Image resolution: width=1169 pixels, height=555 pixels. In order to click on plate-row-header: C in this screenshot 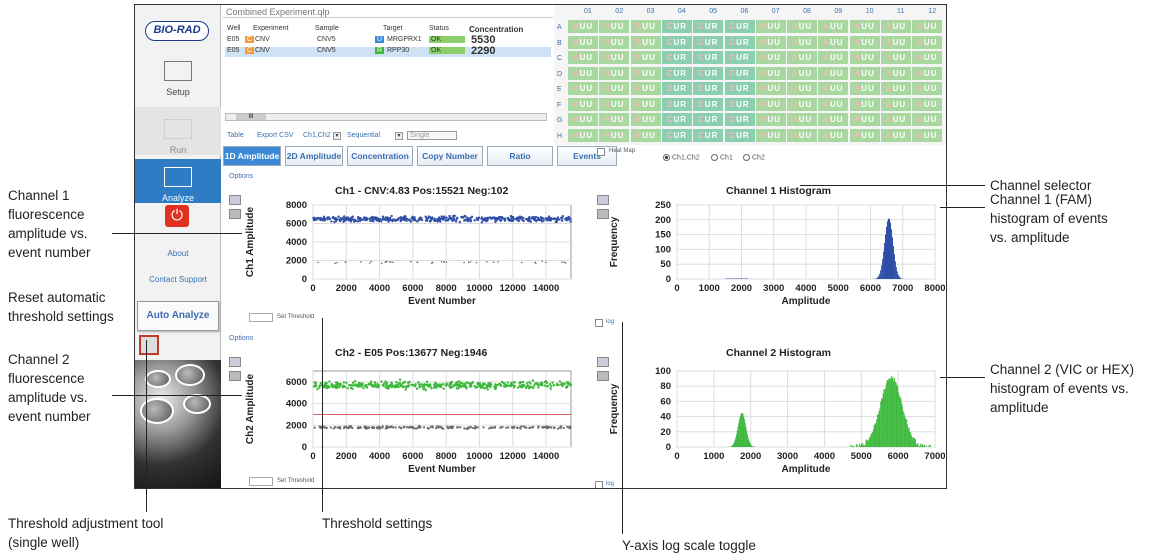, I will do `click(559, 58)`.